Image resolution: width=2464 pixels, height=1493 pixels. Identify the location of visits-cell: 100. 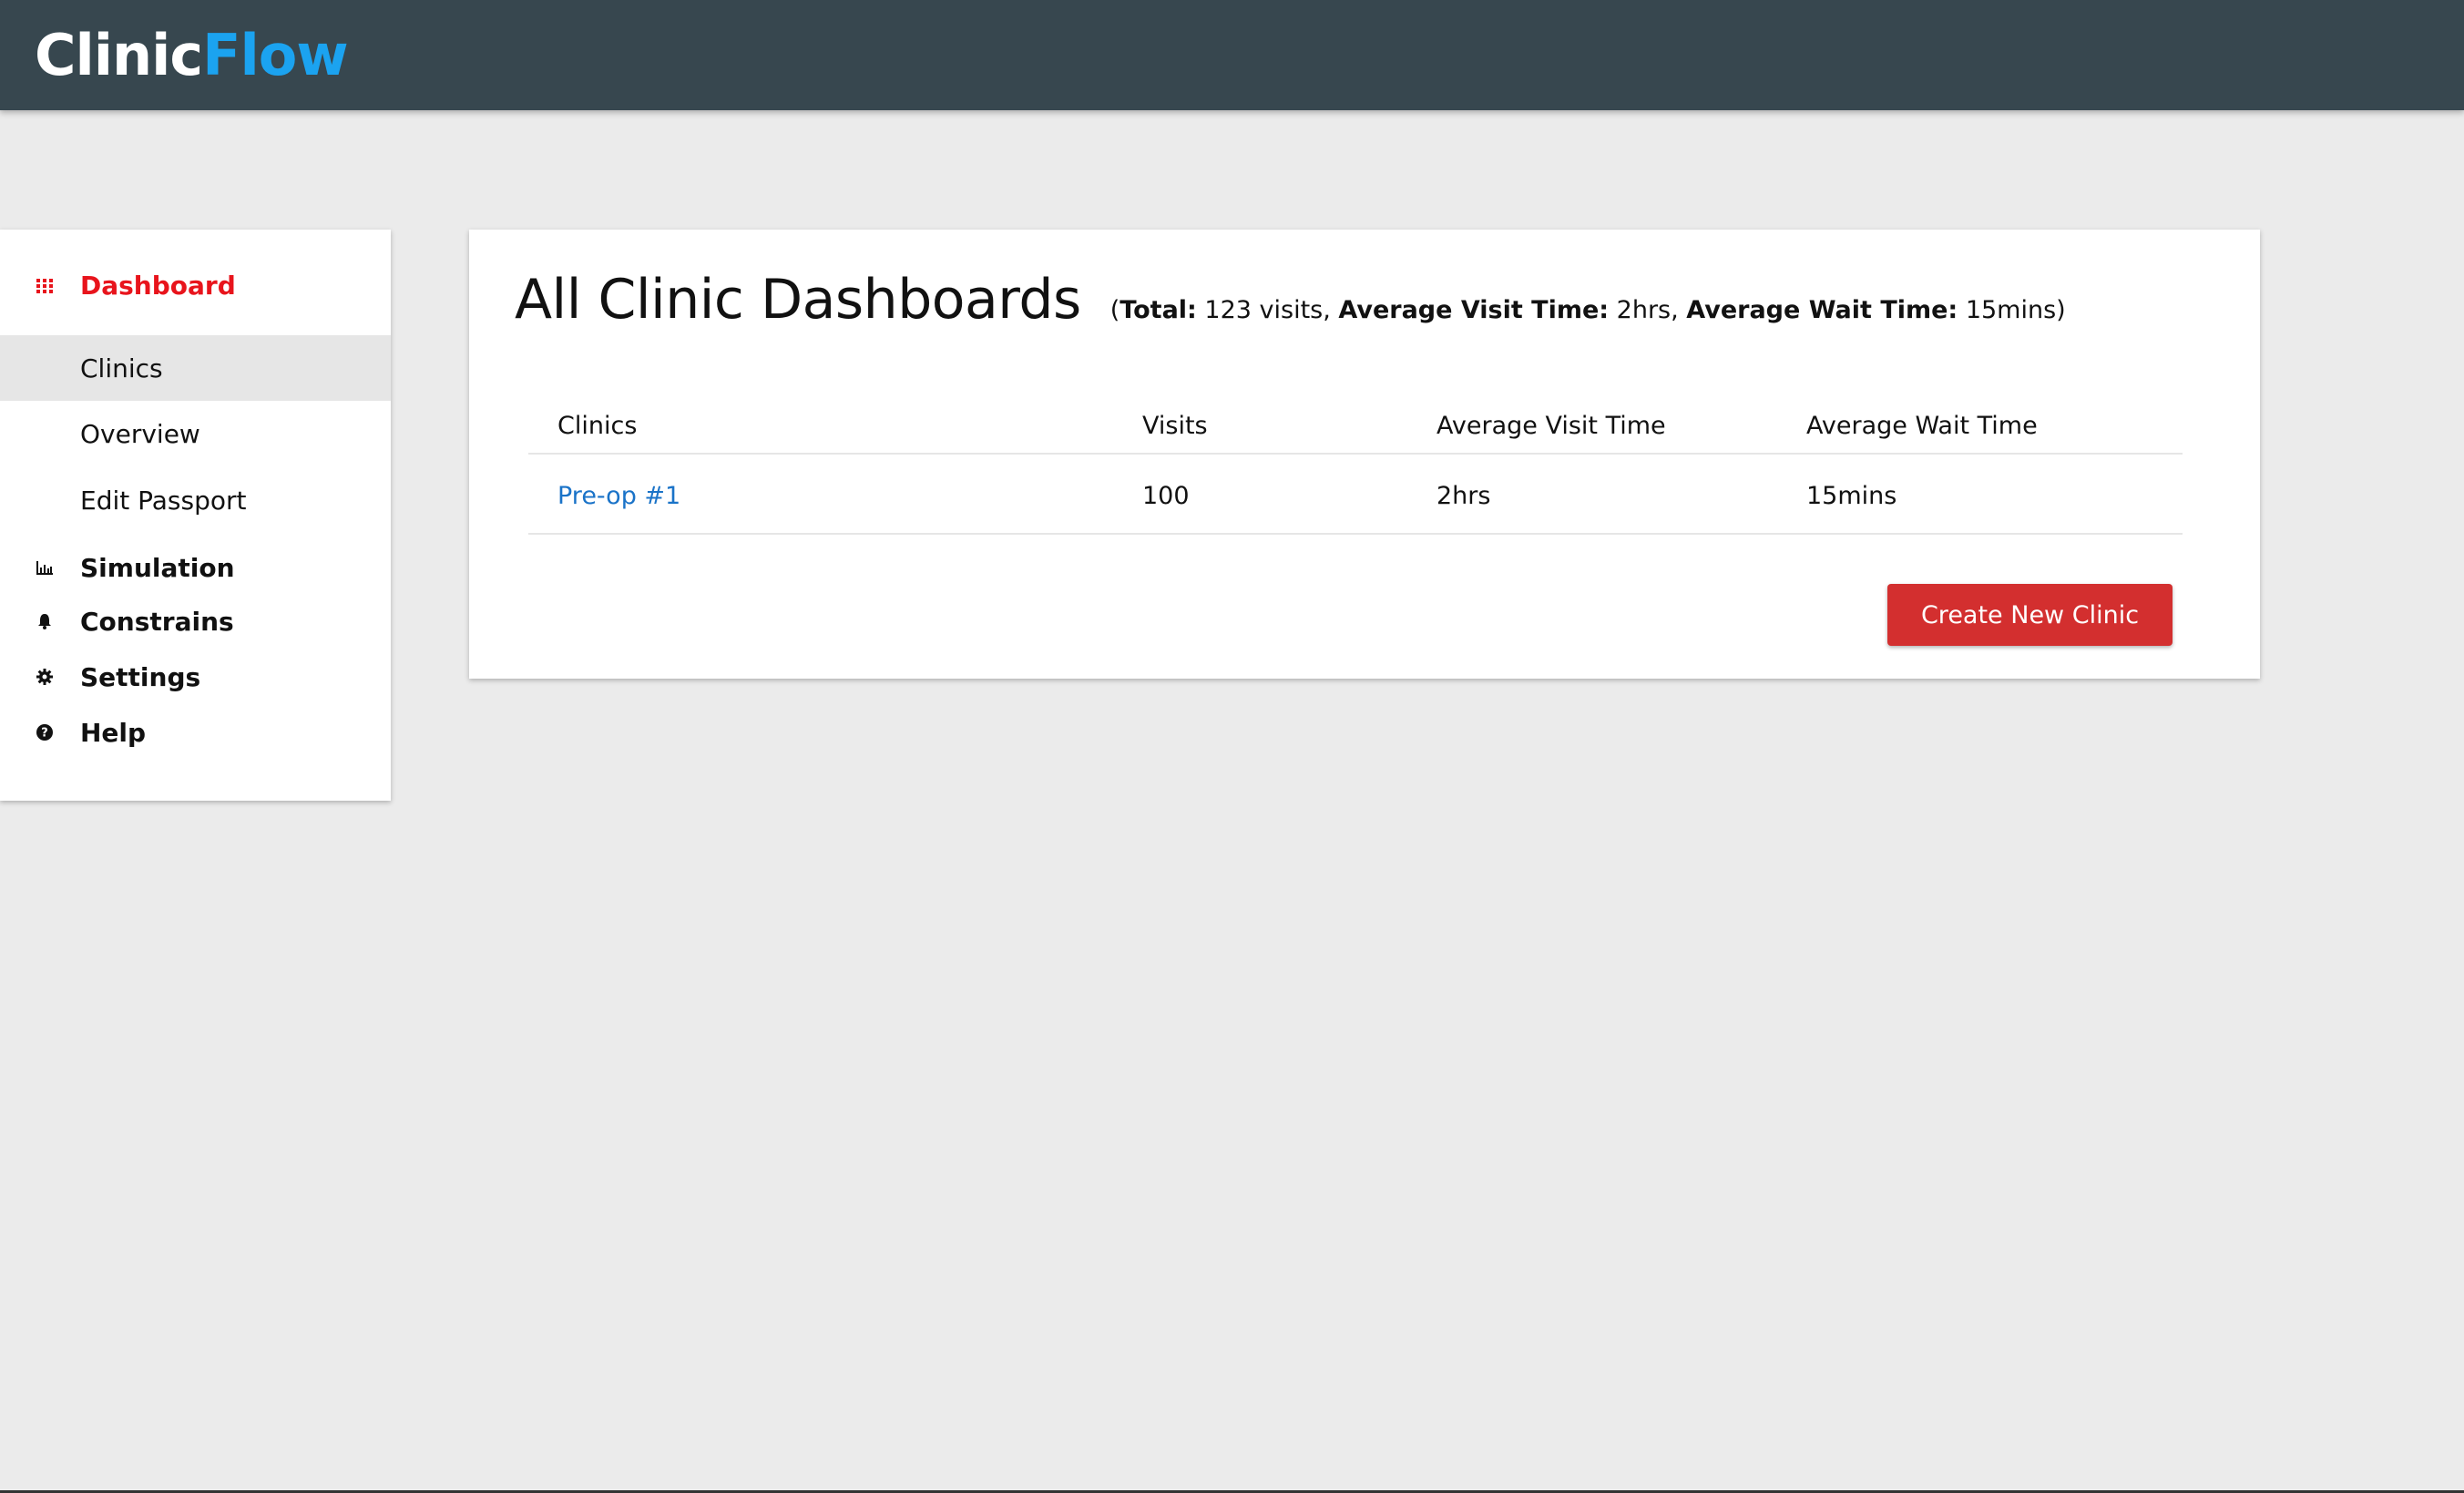
(1166, 496).